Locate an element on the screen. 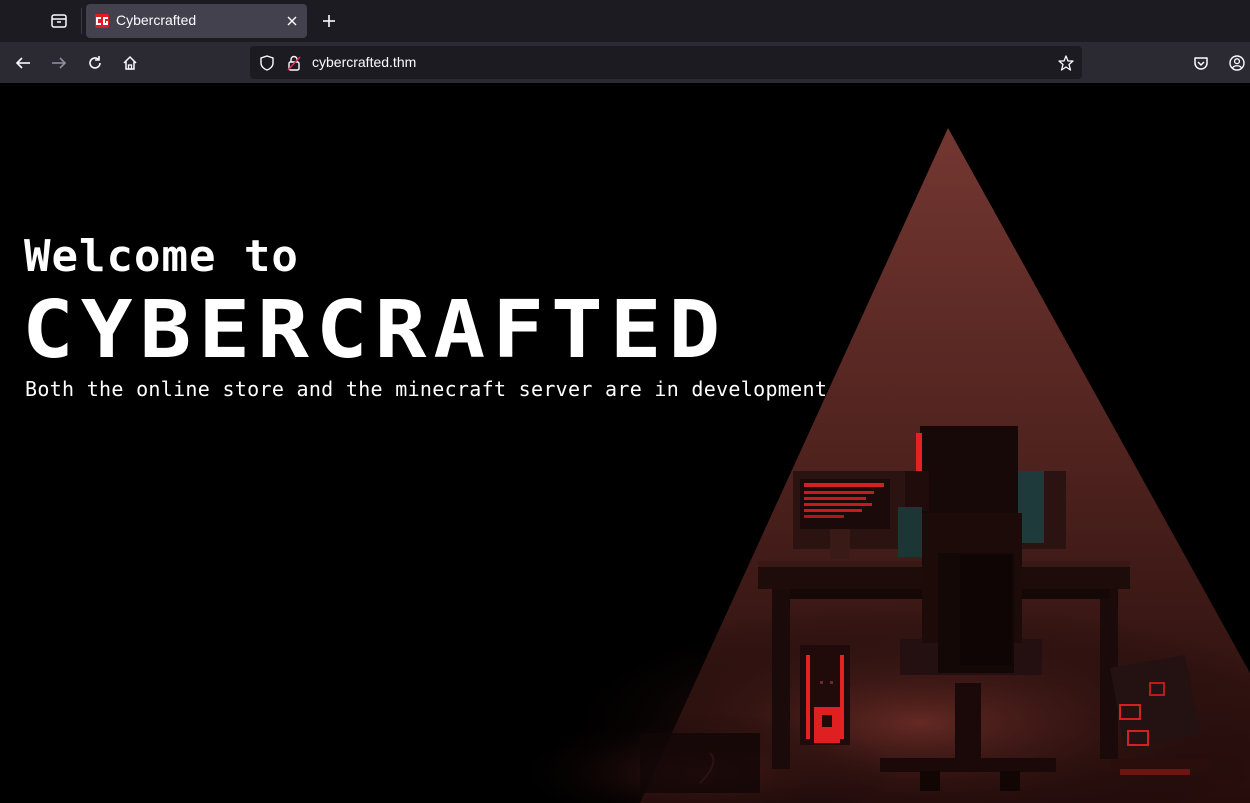 The image size is (1250, 803). tab-manager-button is located at coordinates (59, 21).